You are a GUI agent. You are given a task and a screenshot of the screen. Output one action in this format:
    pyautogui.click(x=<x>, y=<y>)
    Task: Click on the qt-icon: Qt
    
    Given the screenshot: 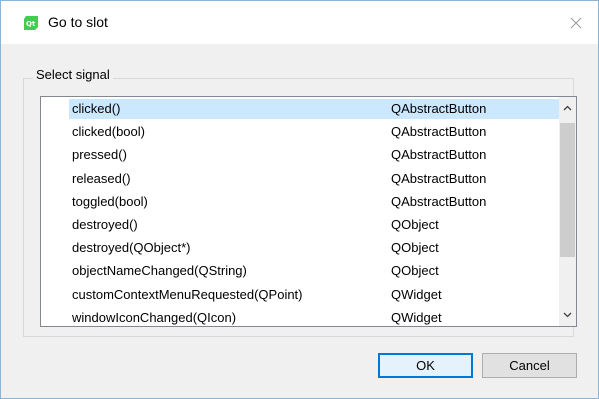 What is the action you would take?
    pyautogui.click(x=31, y=23)
    